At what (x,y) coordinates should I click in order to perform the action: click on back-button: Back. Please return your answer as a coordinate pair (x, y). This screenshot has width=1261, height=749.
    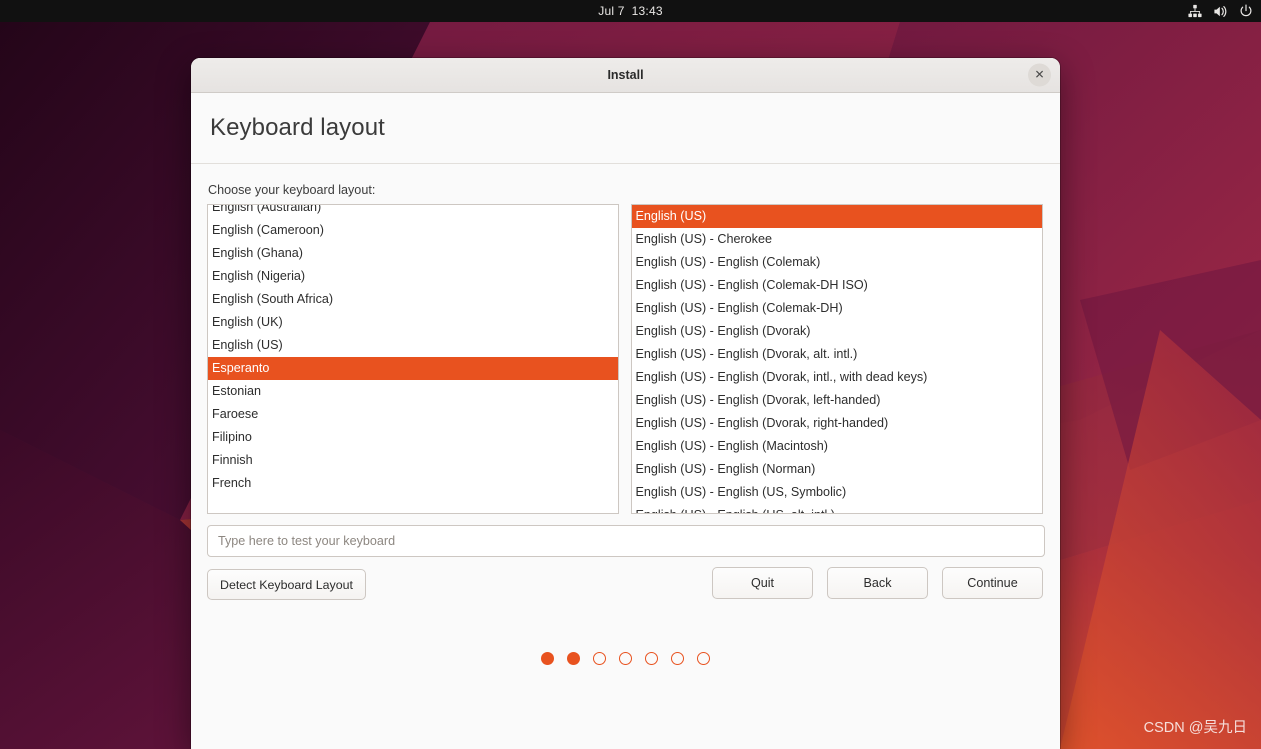
    Looking at the image, I should click on (877, 583).